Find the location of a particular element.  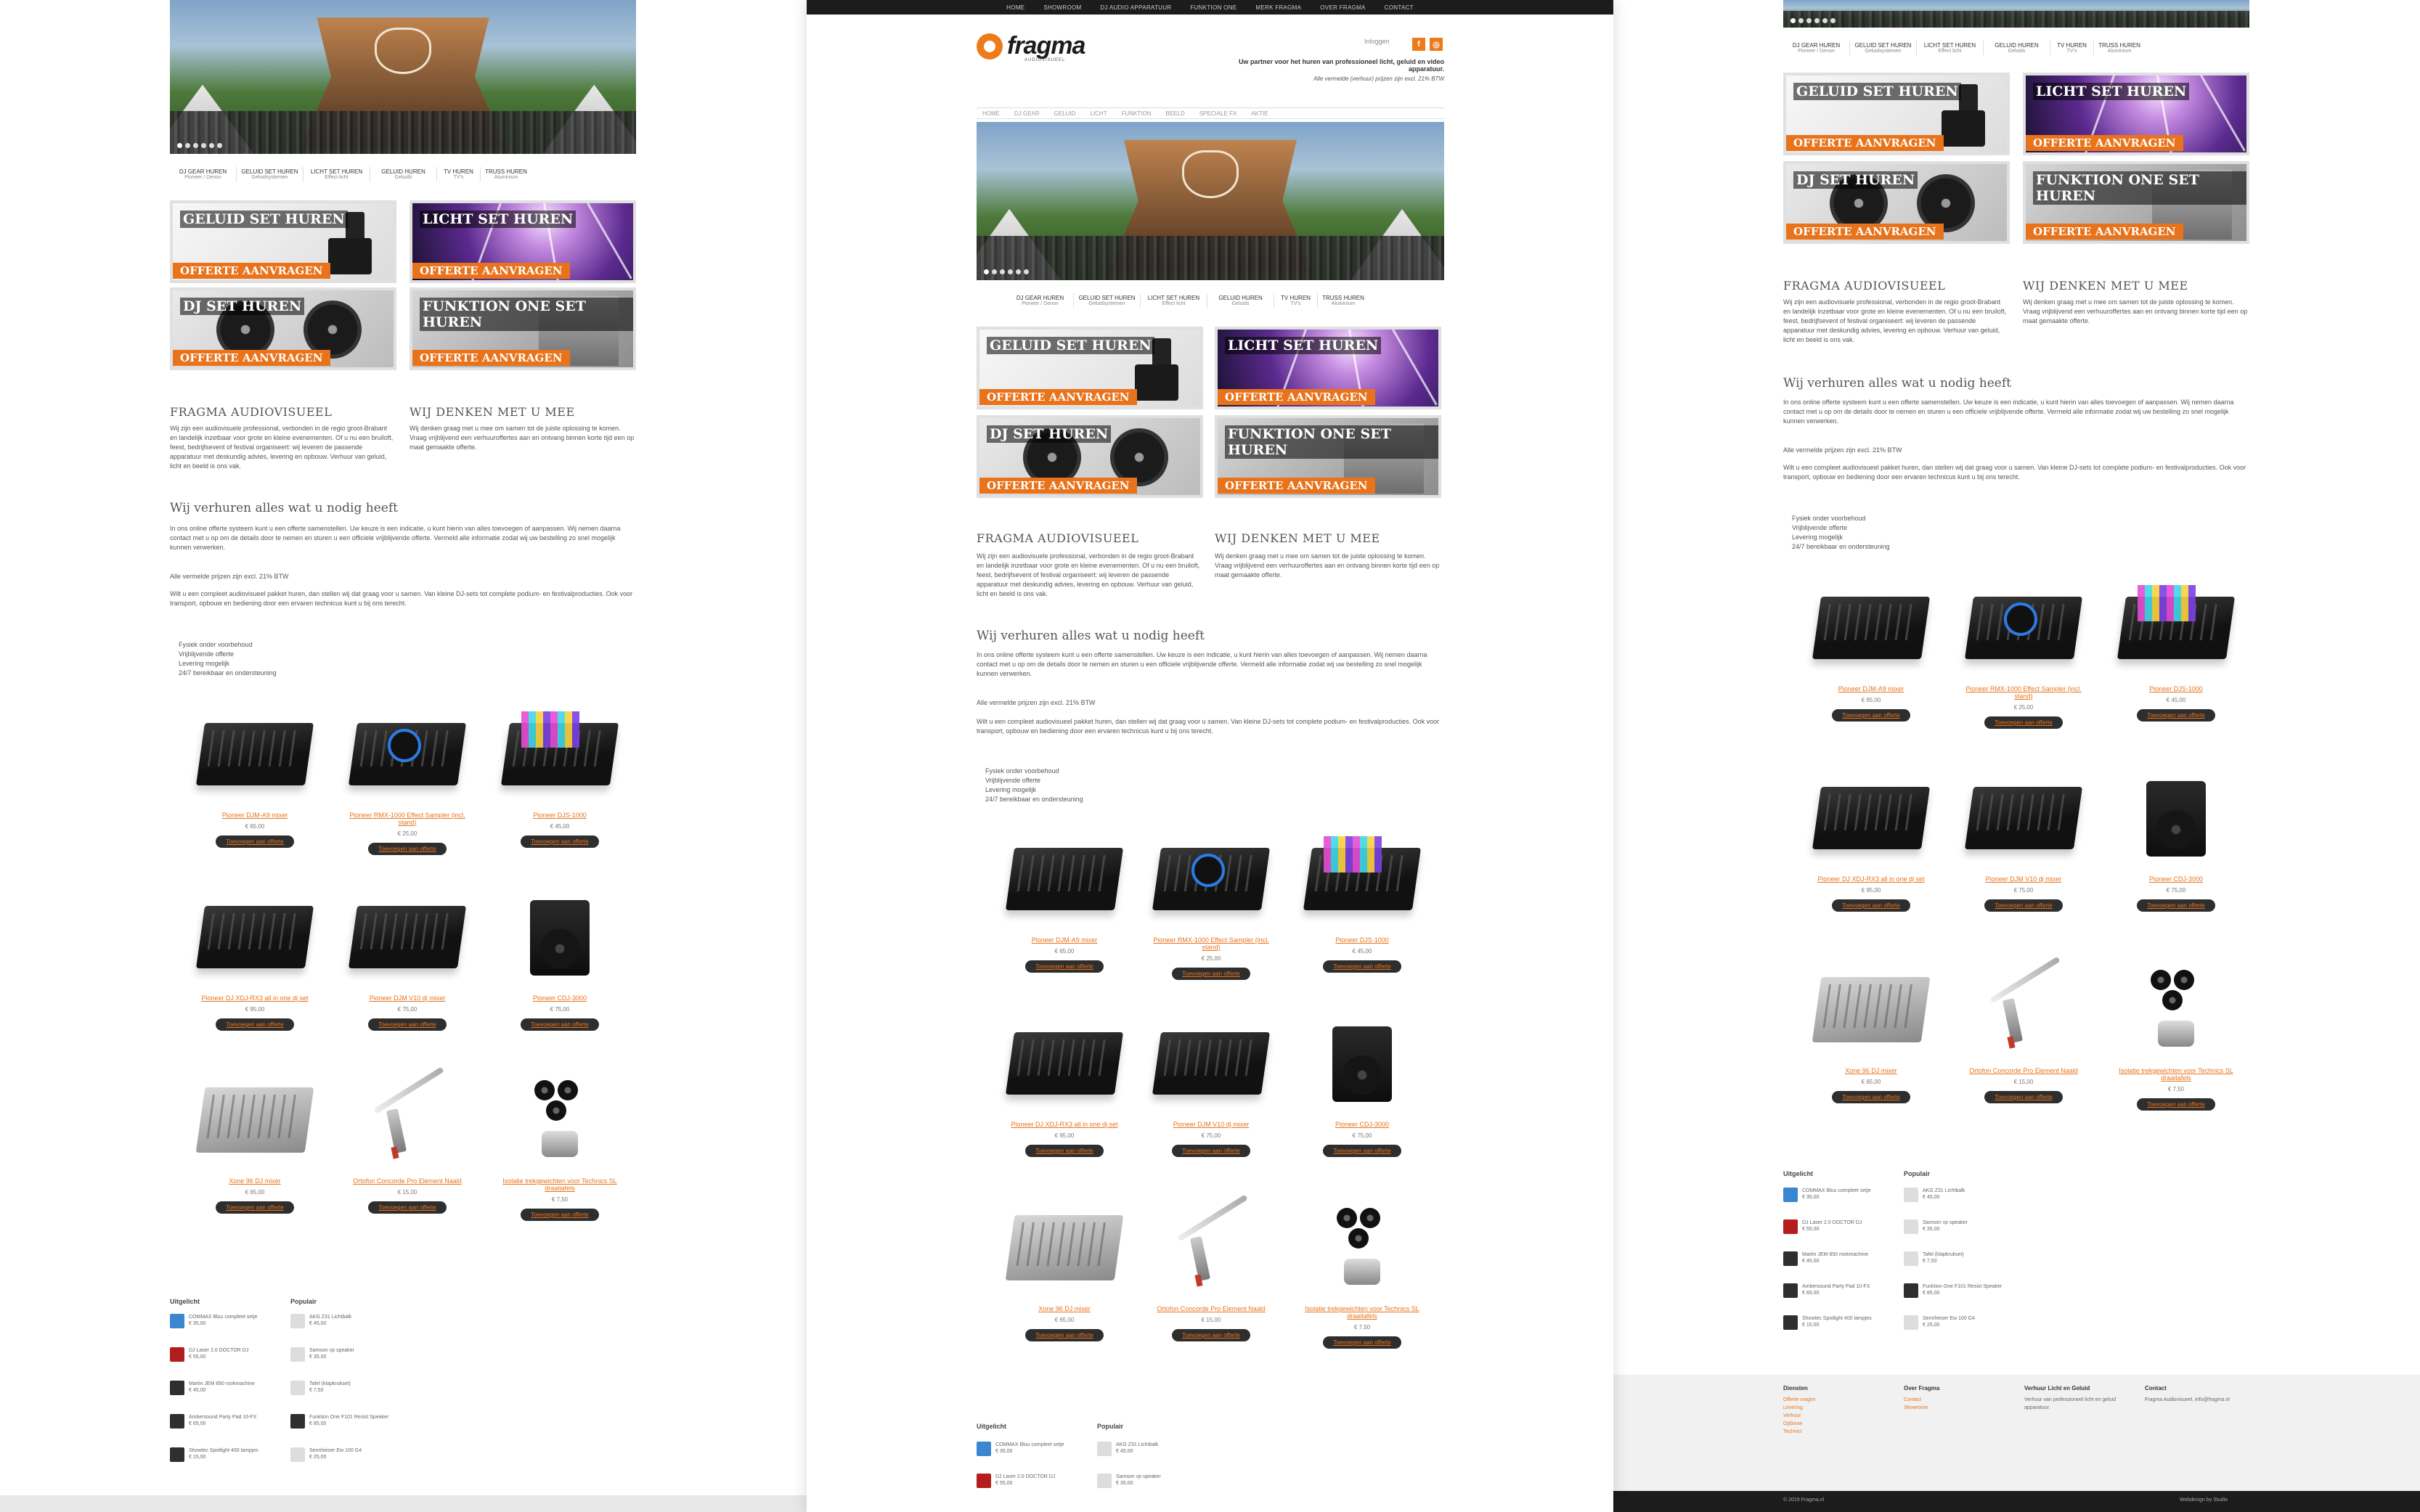

topnav-link: DJ Audio Apparatuur is located at coordinates (1136, 7).